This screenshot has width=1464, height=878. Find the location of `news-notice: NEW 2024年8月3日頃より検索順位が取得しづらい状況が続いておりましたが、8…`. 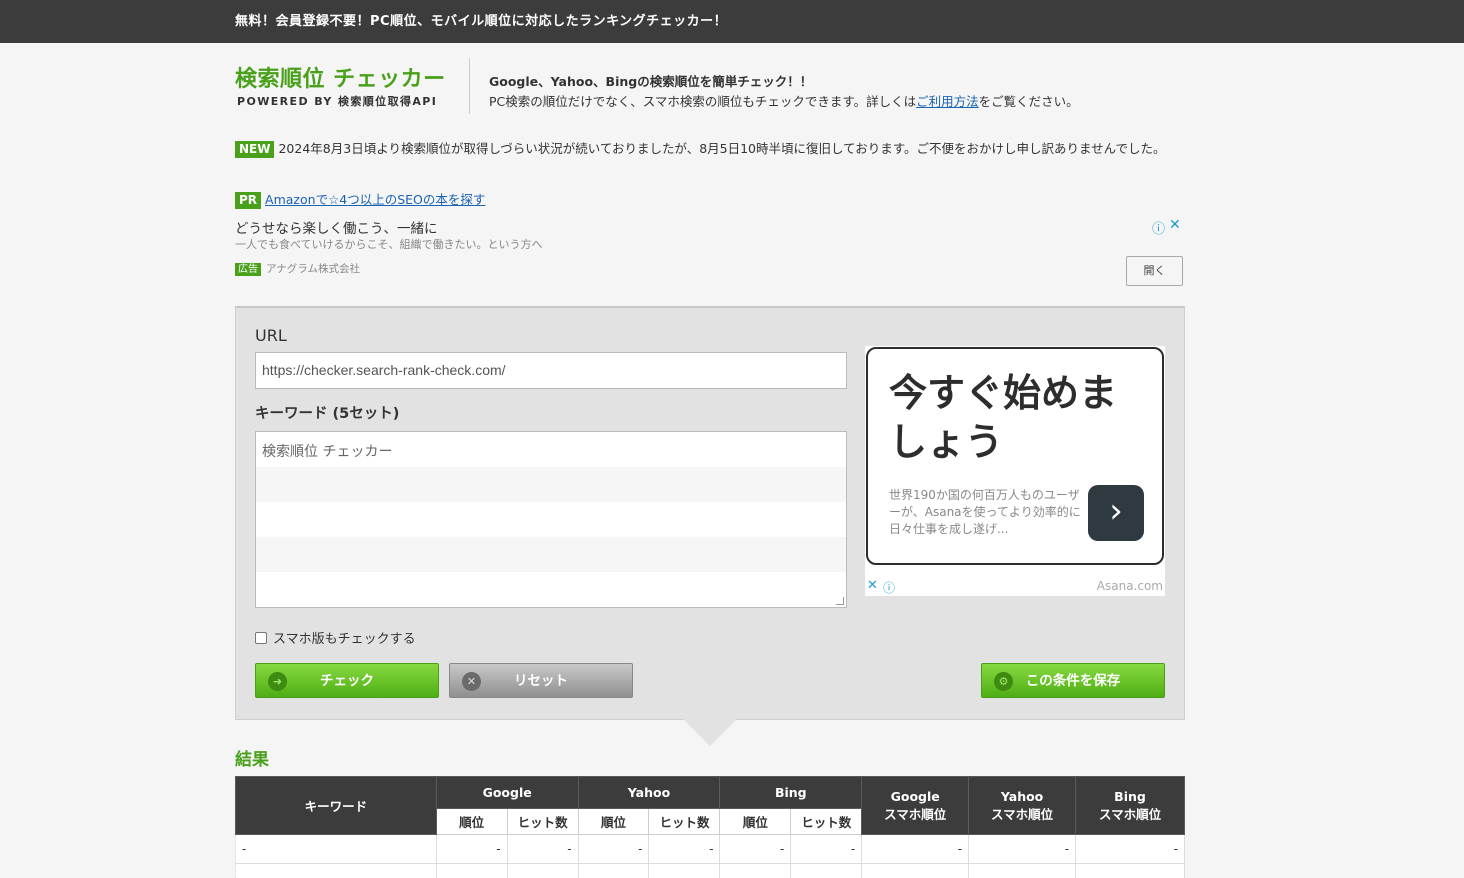

news-notice: NEW 2024年8月3日頃より検索順位が取得しづらい状況が続いておりましたが、8… is located at coordinates (705, 149).